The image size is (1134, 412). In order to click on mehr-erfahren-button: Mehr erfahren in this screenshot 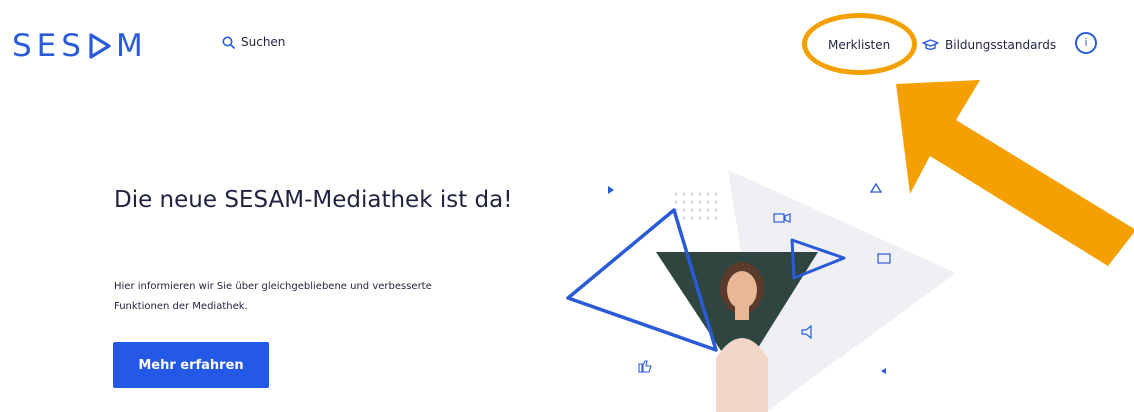, I will do `click(191, 365)`.